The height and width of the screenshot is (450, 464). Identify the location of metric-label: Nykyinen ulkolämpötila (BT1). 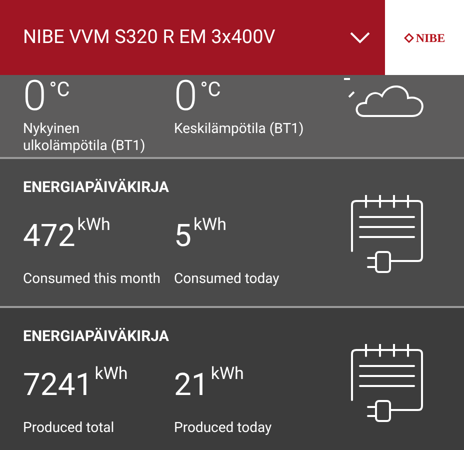
(84, 138).